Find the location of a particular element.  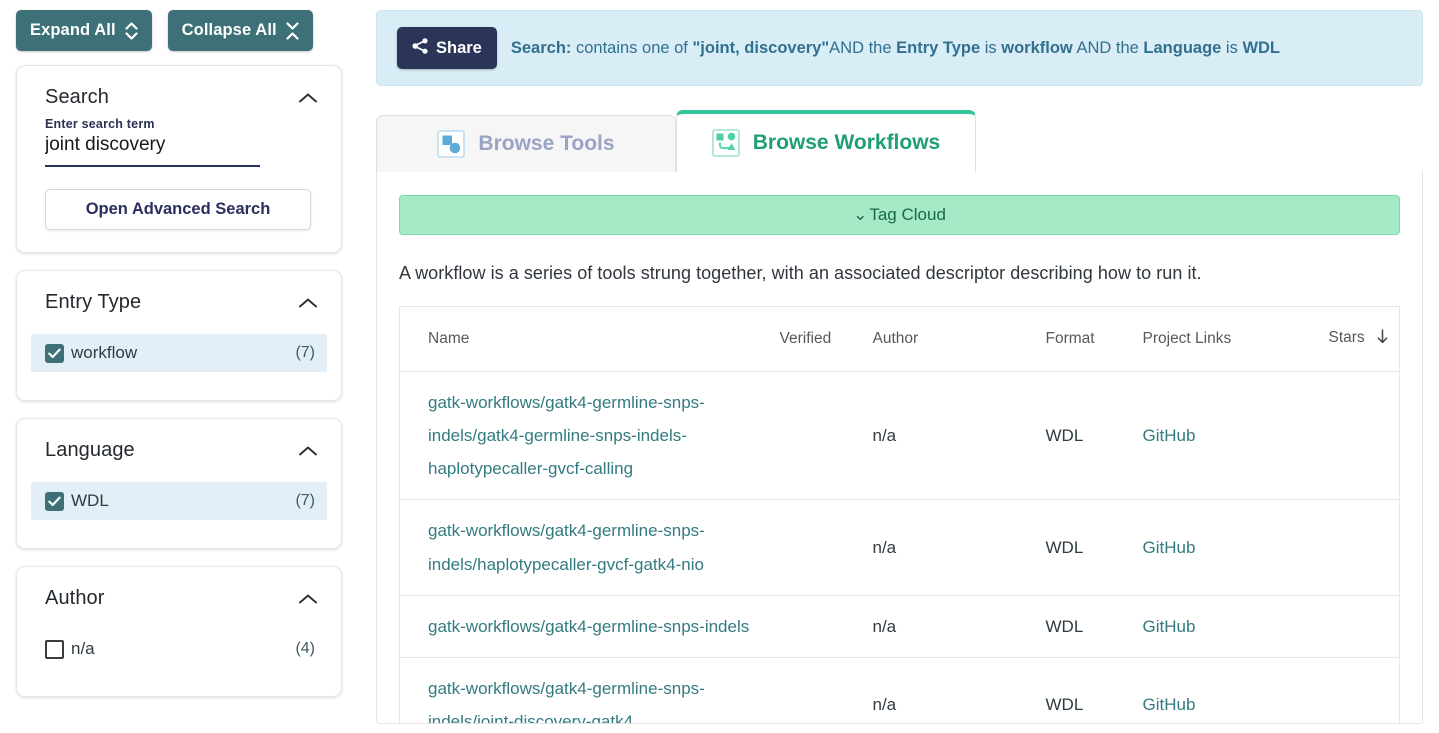

chevron-up-down-icon is located at coordinates (131, 30).